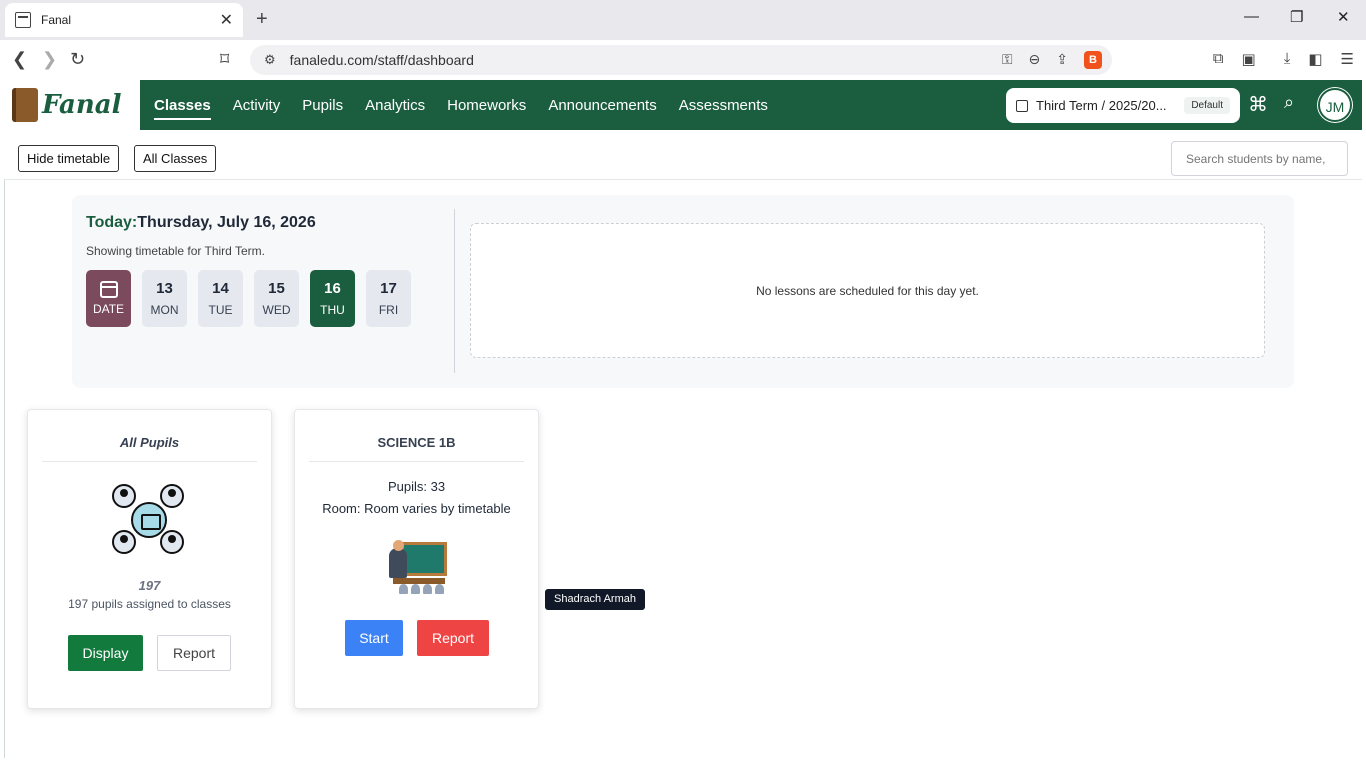  What do you see at coordinates (1251, 16) in the screenshot?
I see `minimize-icon: —` at bounding box center [1251, 16].